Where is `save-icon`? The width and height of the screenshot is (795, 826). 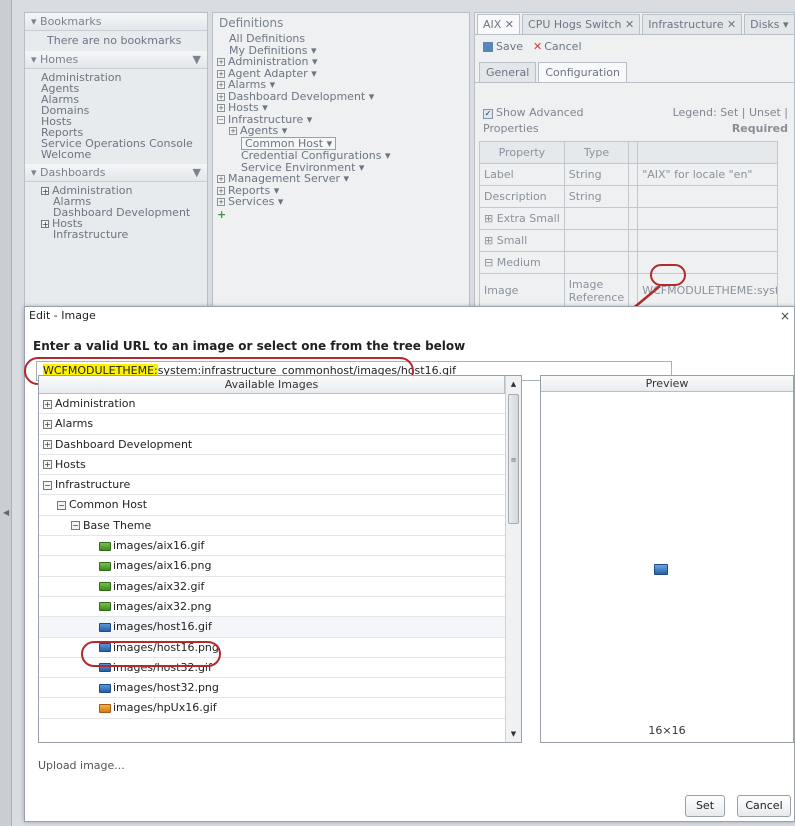 save-icon is located at coordinates (488, 46).